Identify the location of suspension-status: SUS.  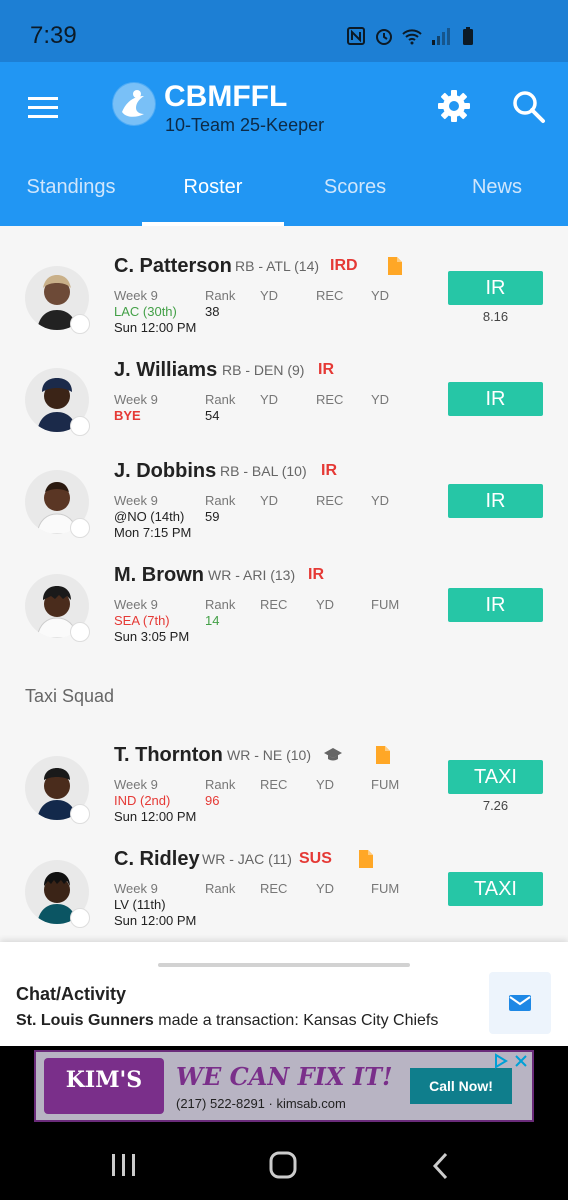
(315, 858).